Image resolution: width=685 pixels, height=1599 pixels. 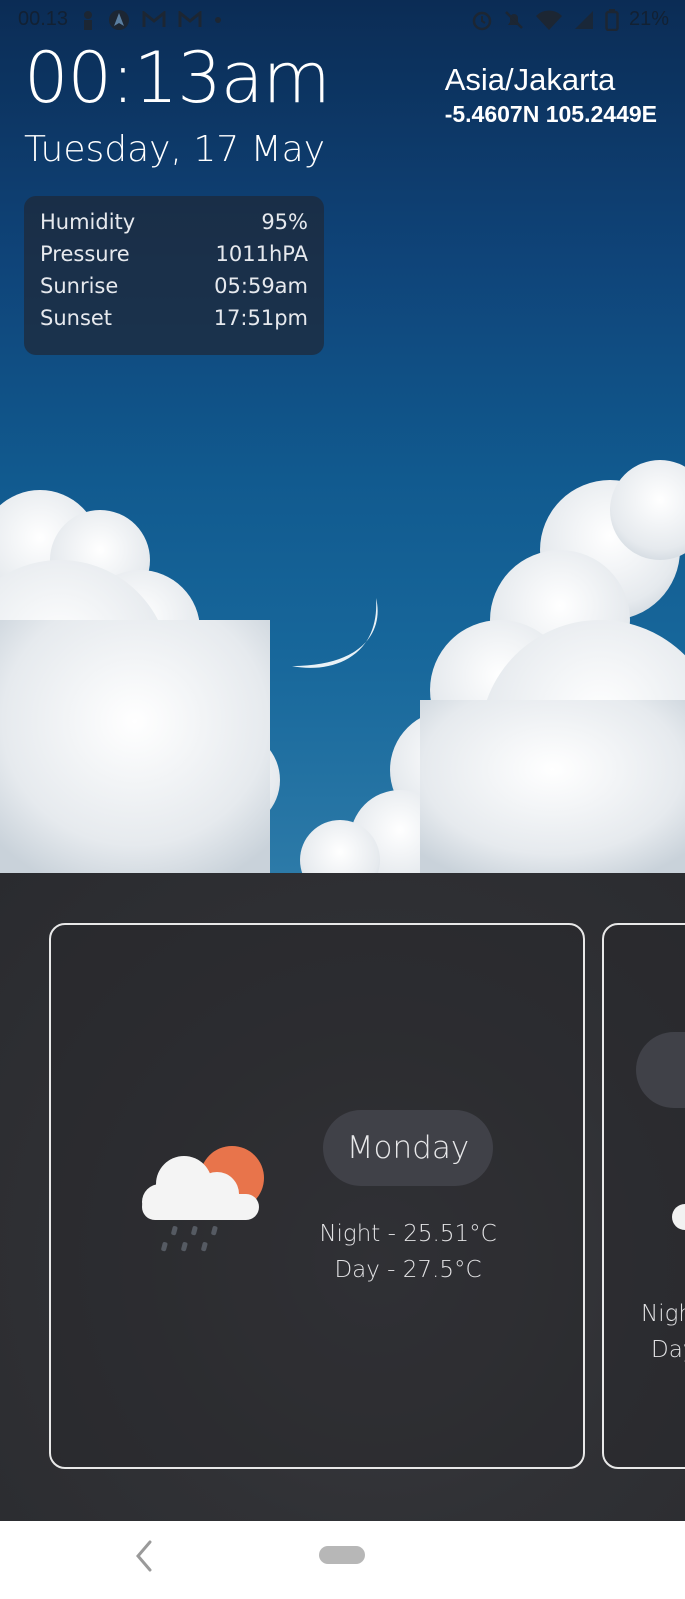 I want to click on forecast-temps: Night - 25.51°C Day - 27.5°C, so click(x=408, y=1252).